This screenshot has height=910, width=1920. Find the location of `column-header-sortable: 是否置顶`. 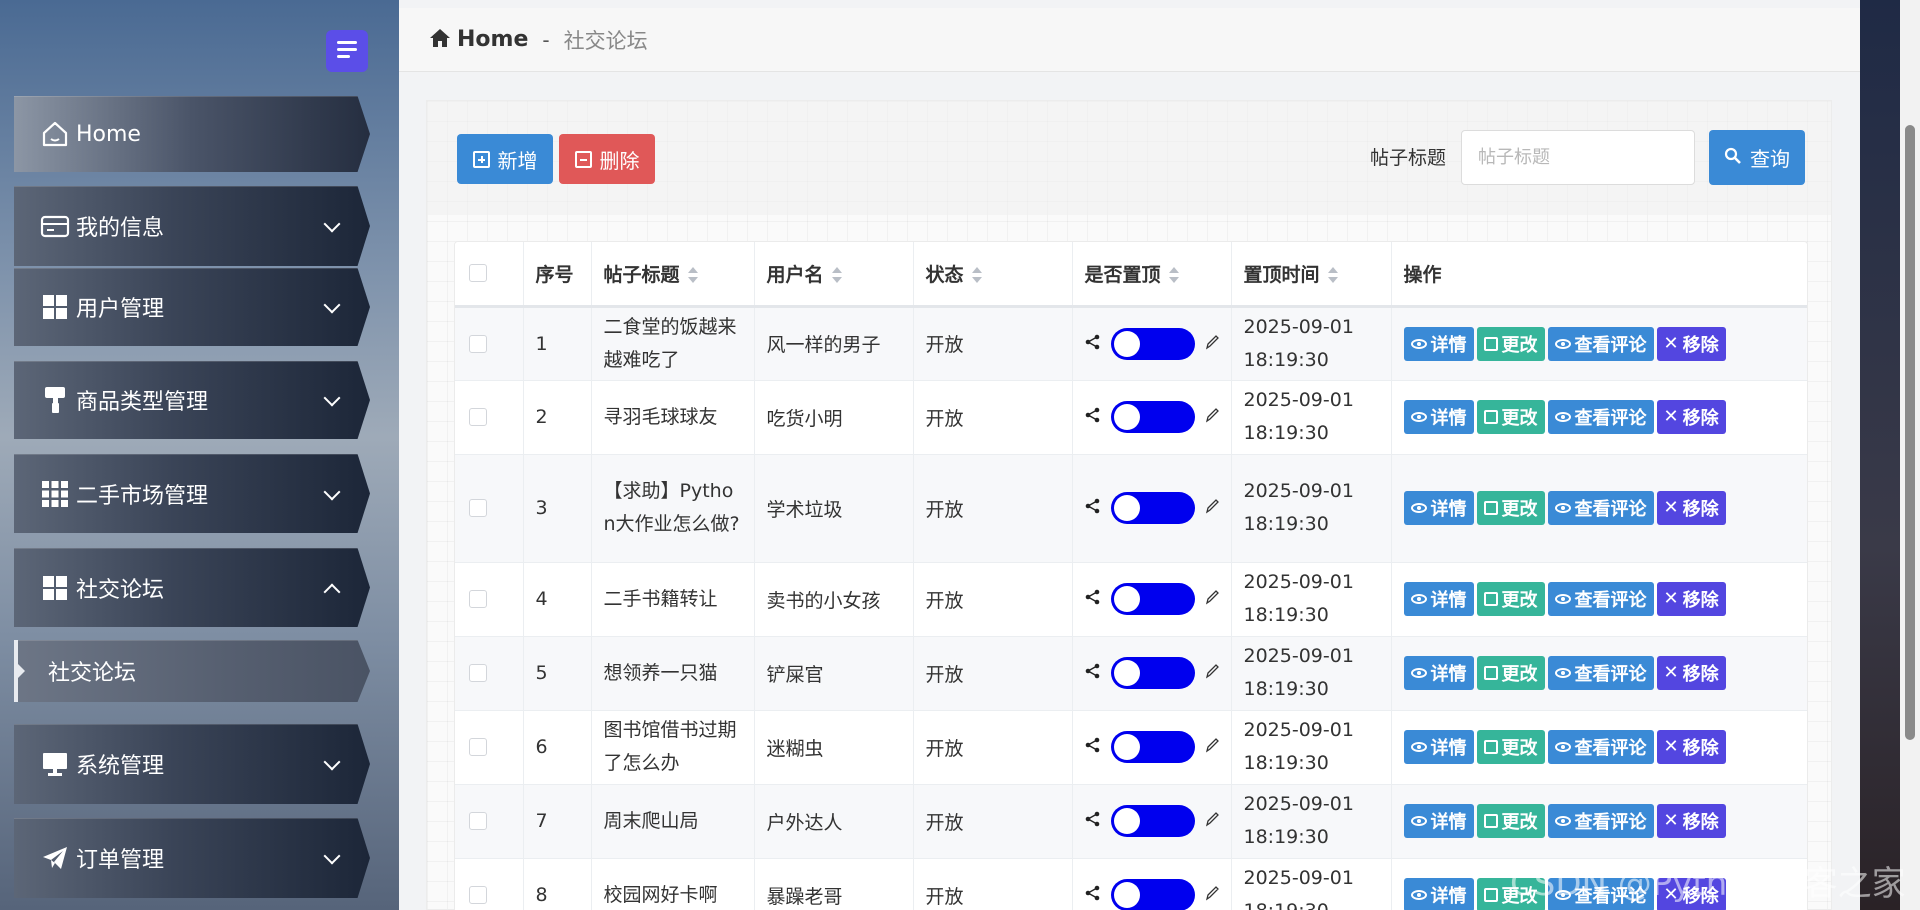

column-header-sortable: 是否置顶 is located at coordinates (1152, 275).